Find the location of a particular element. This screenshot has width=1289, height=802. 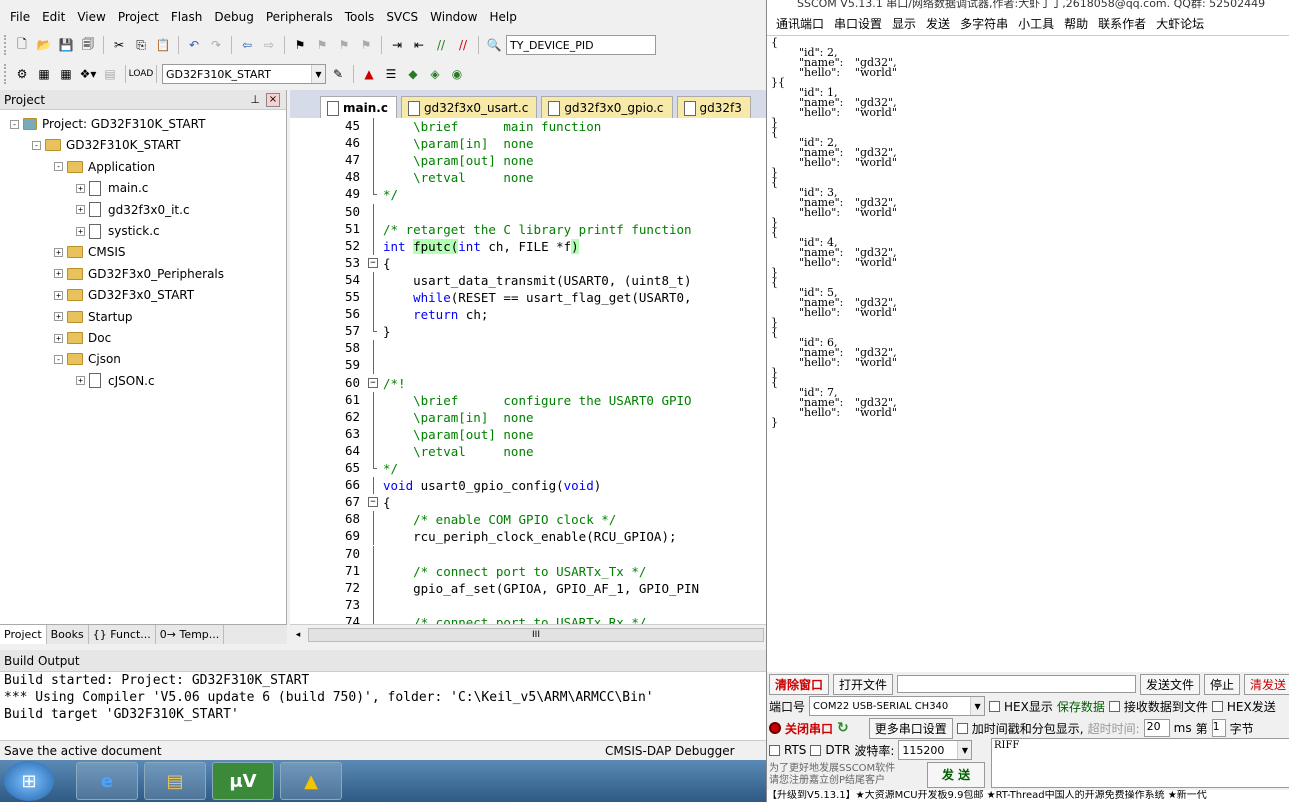

file-path-input is located at coordinates (1016, 684).